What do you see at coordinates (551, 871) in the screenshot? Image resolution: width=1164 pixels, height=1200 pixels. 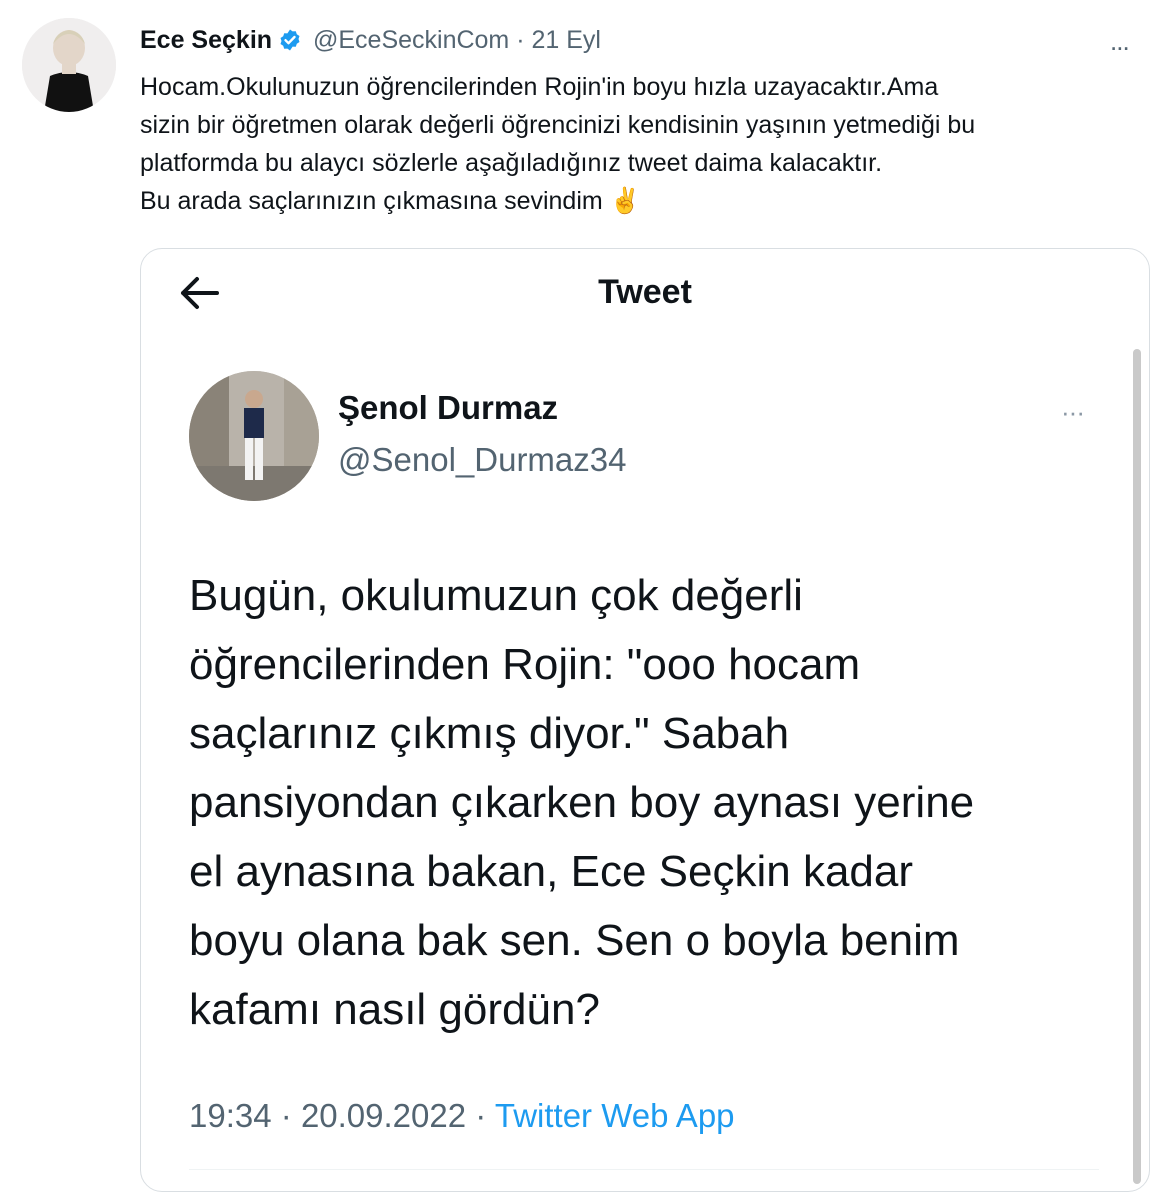 I see `quoted-text-line: el aynasına bakan, Ece Seçkin kadar` at bounding box center [551, 871].